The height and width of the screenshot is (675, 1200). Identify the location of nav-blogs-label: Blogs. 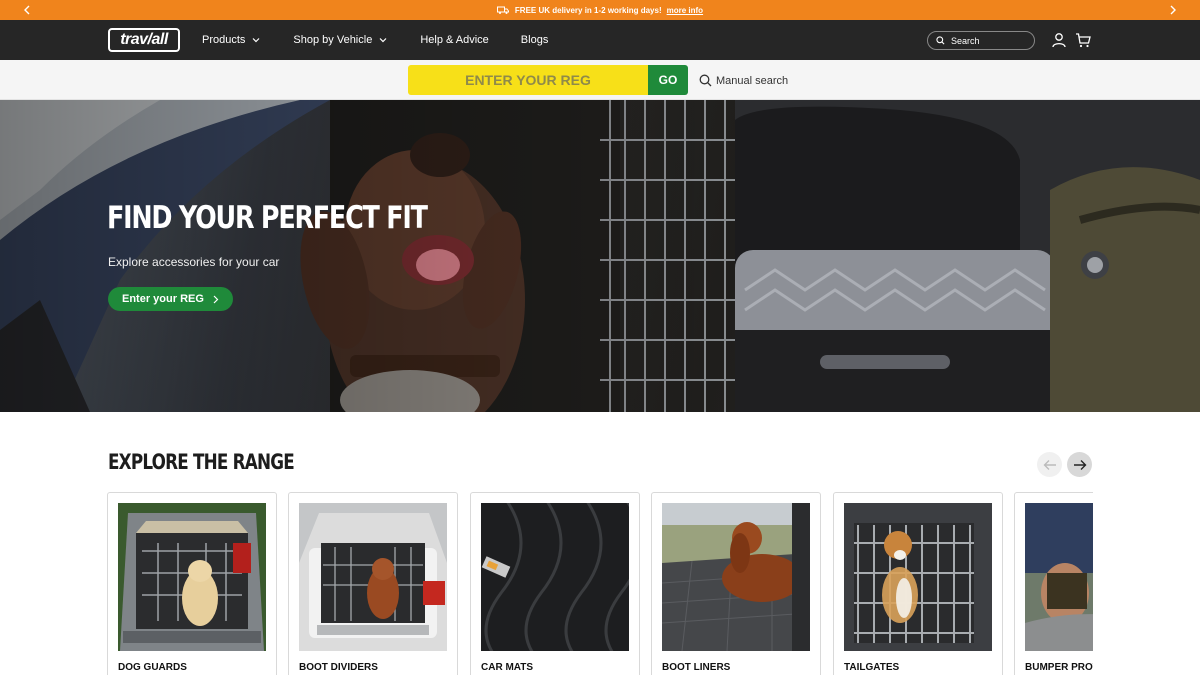
(534, 40).